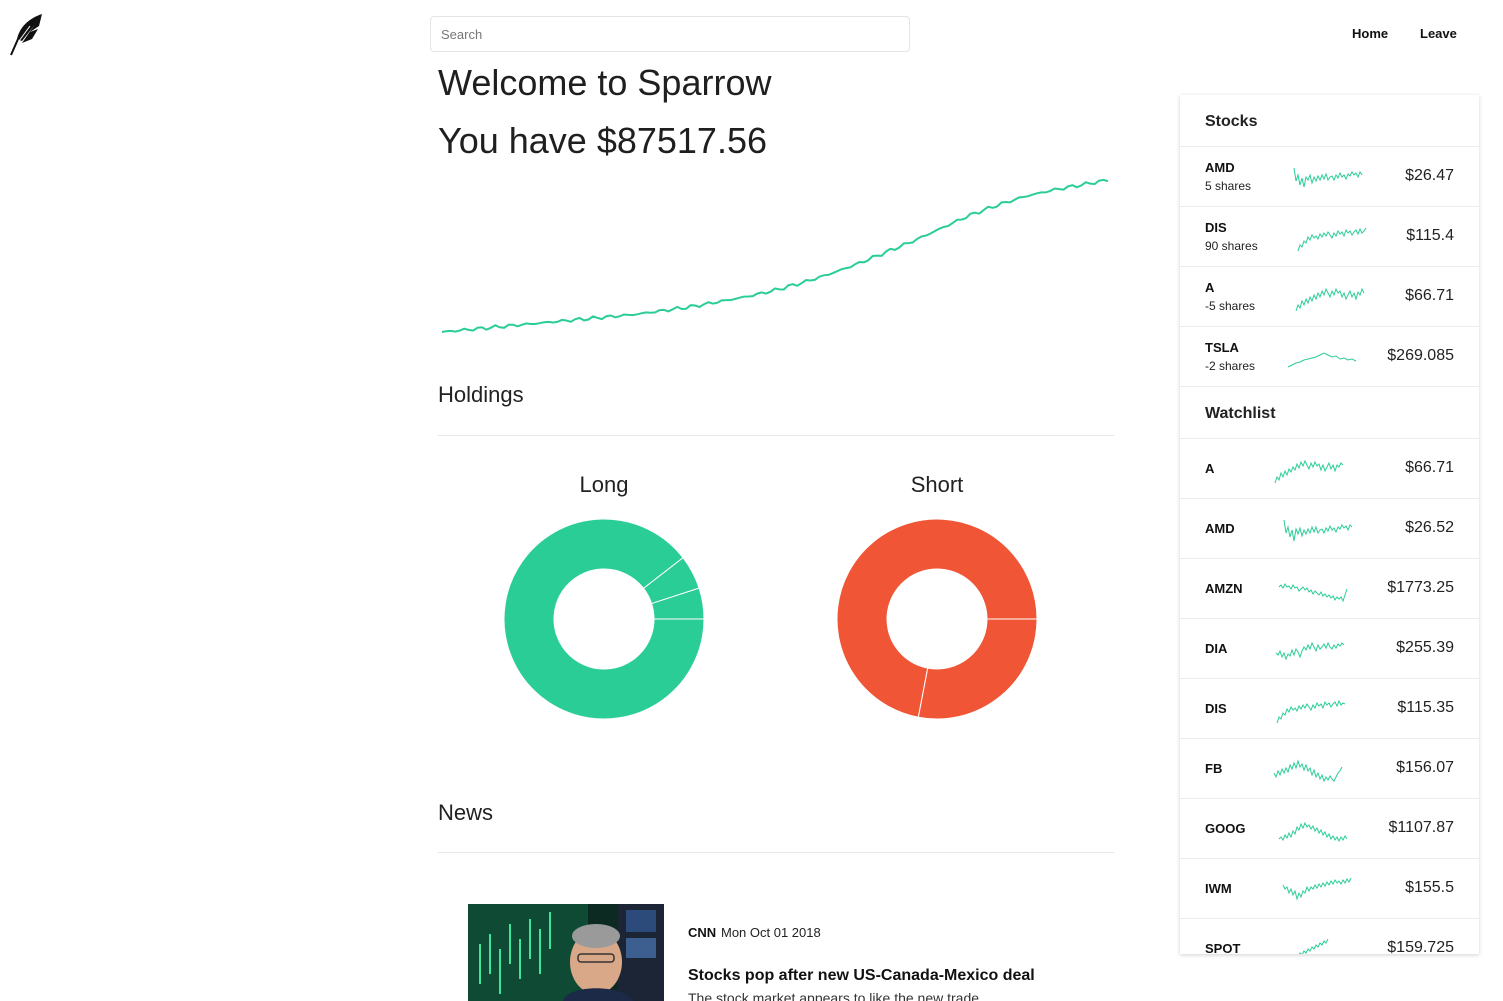  Describe the element at coordinates (702, 932) in the screenshot. I see `news-source: CNN` at that location.